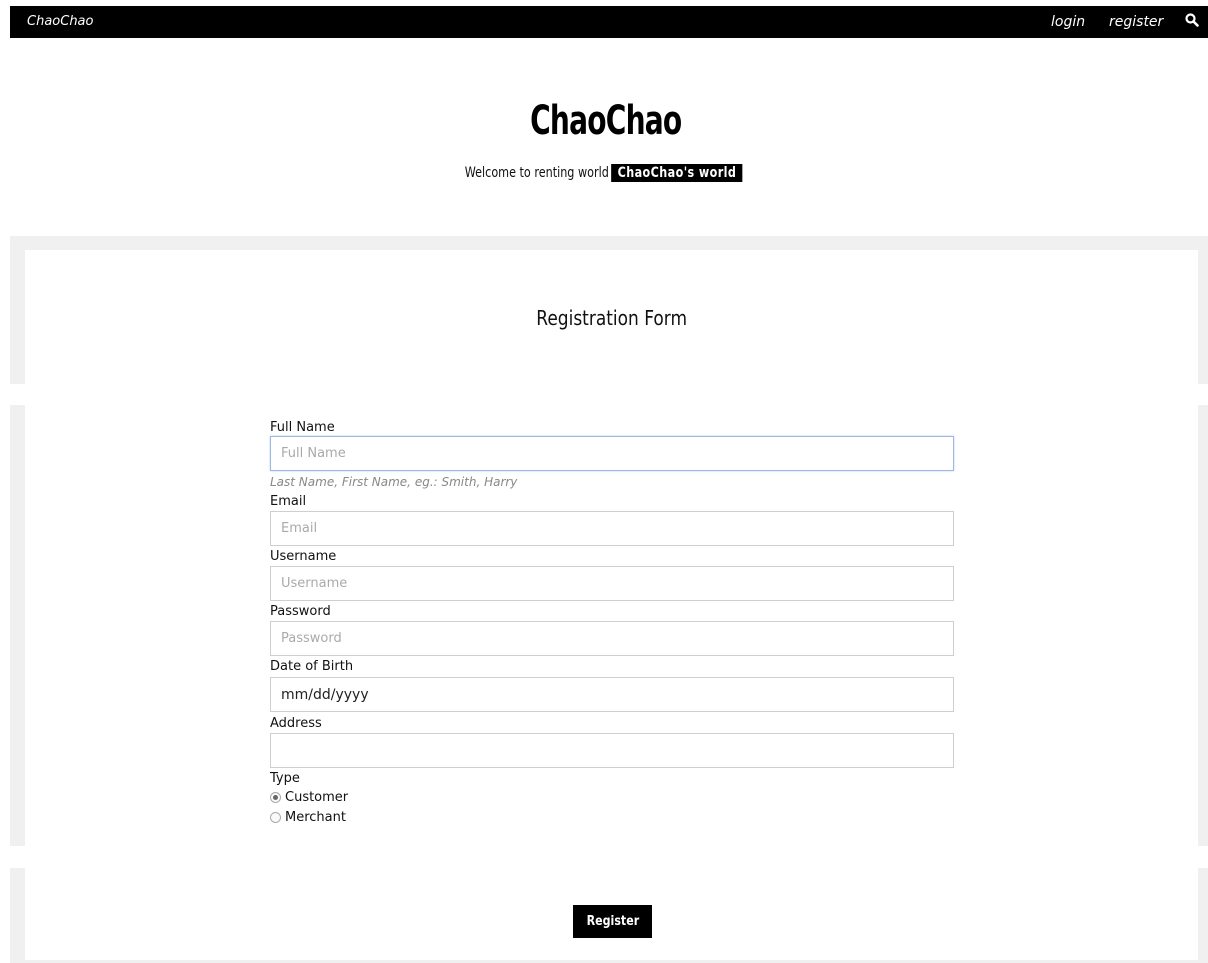  I want to click on type-option-customer: Customer, so click(309, 797).